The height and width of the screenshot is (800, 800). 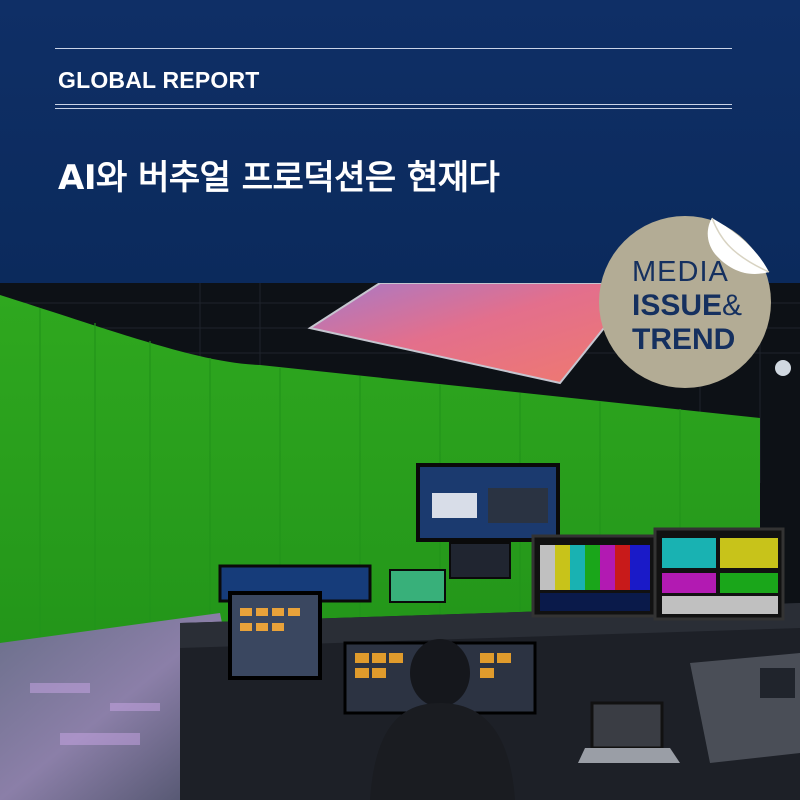 I want to click on top-divider, so click(x=393, y=48).